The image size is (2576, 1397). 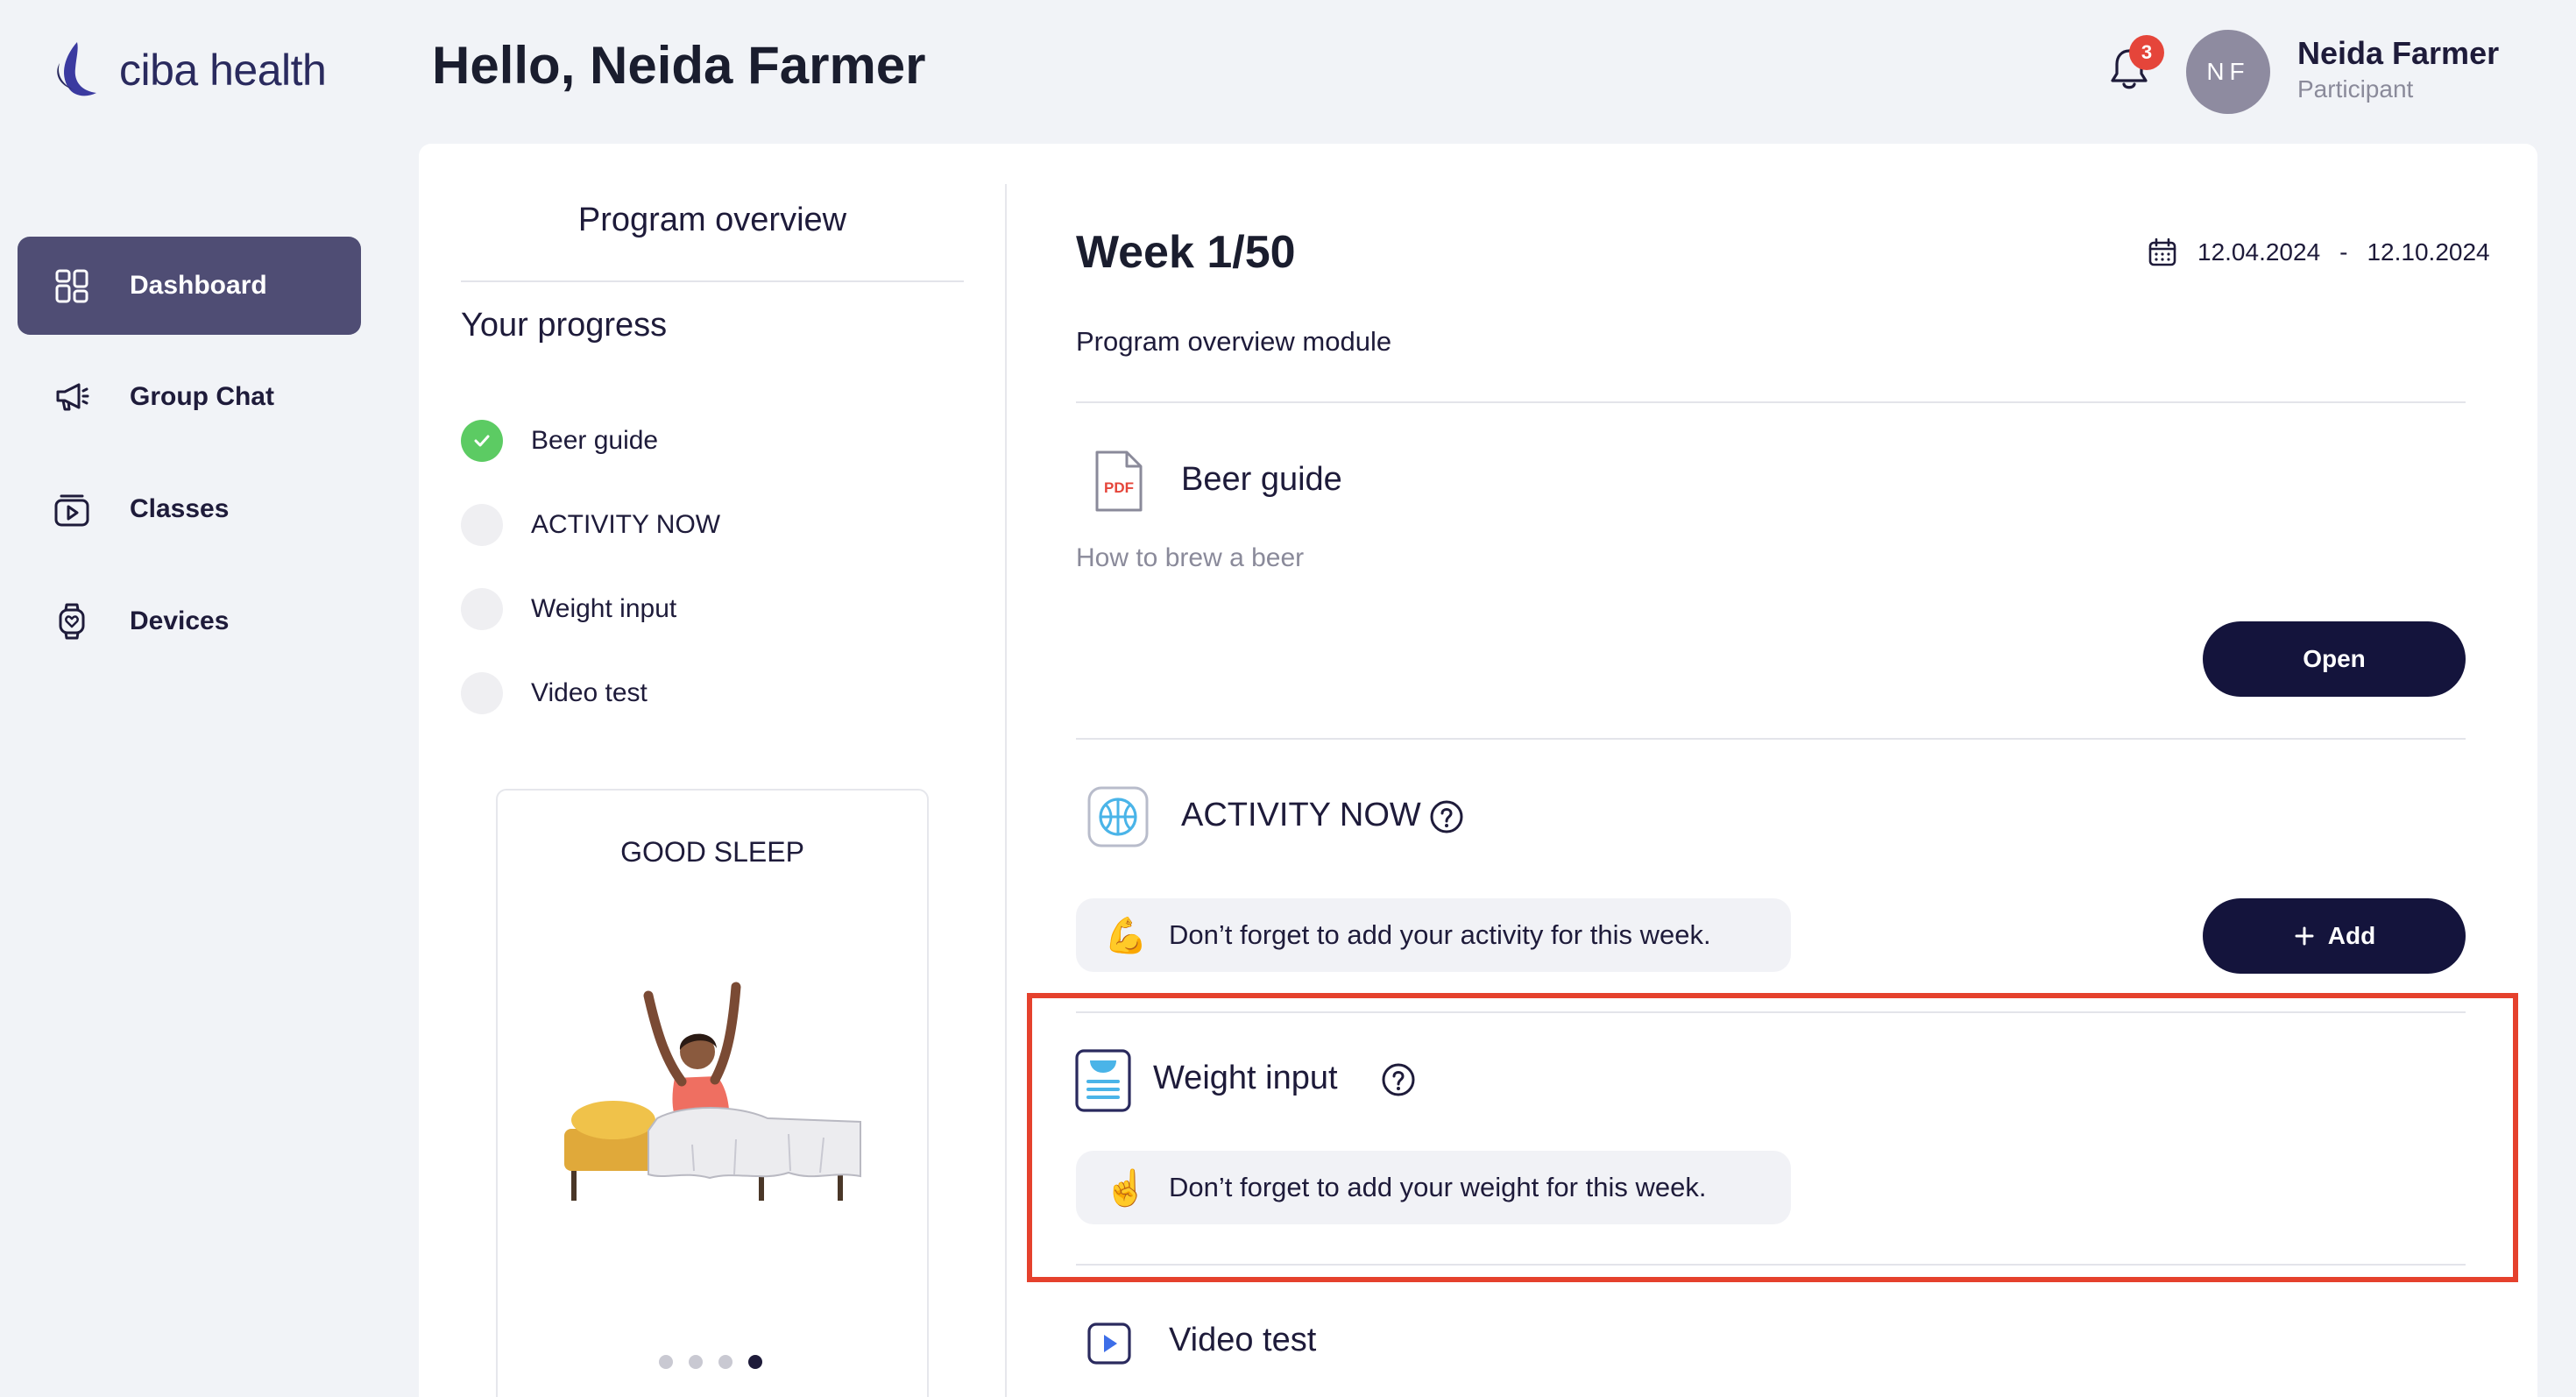 I want to click on progress-item-label: Weight input, so click(x=604, y=608).